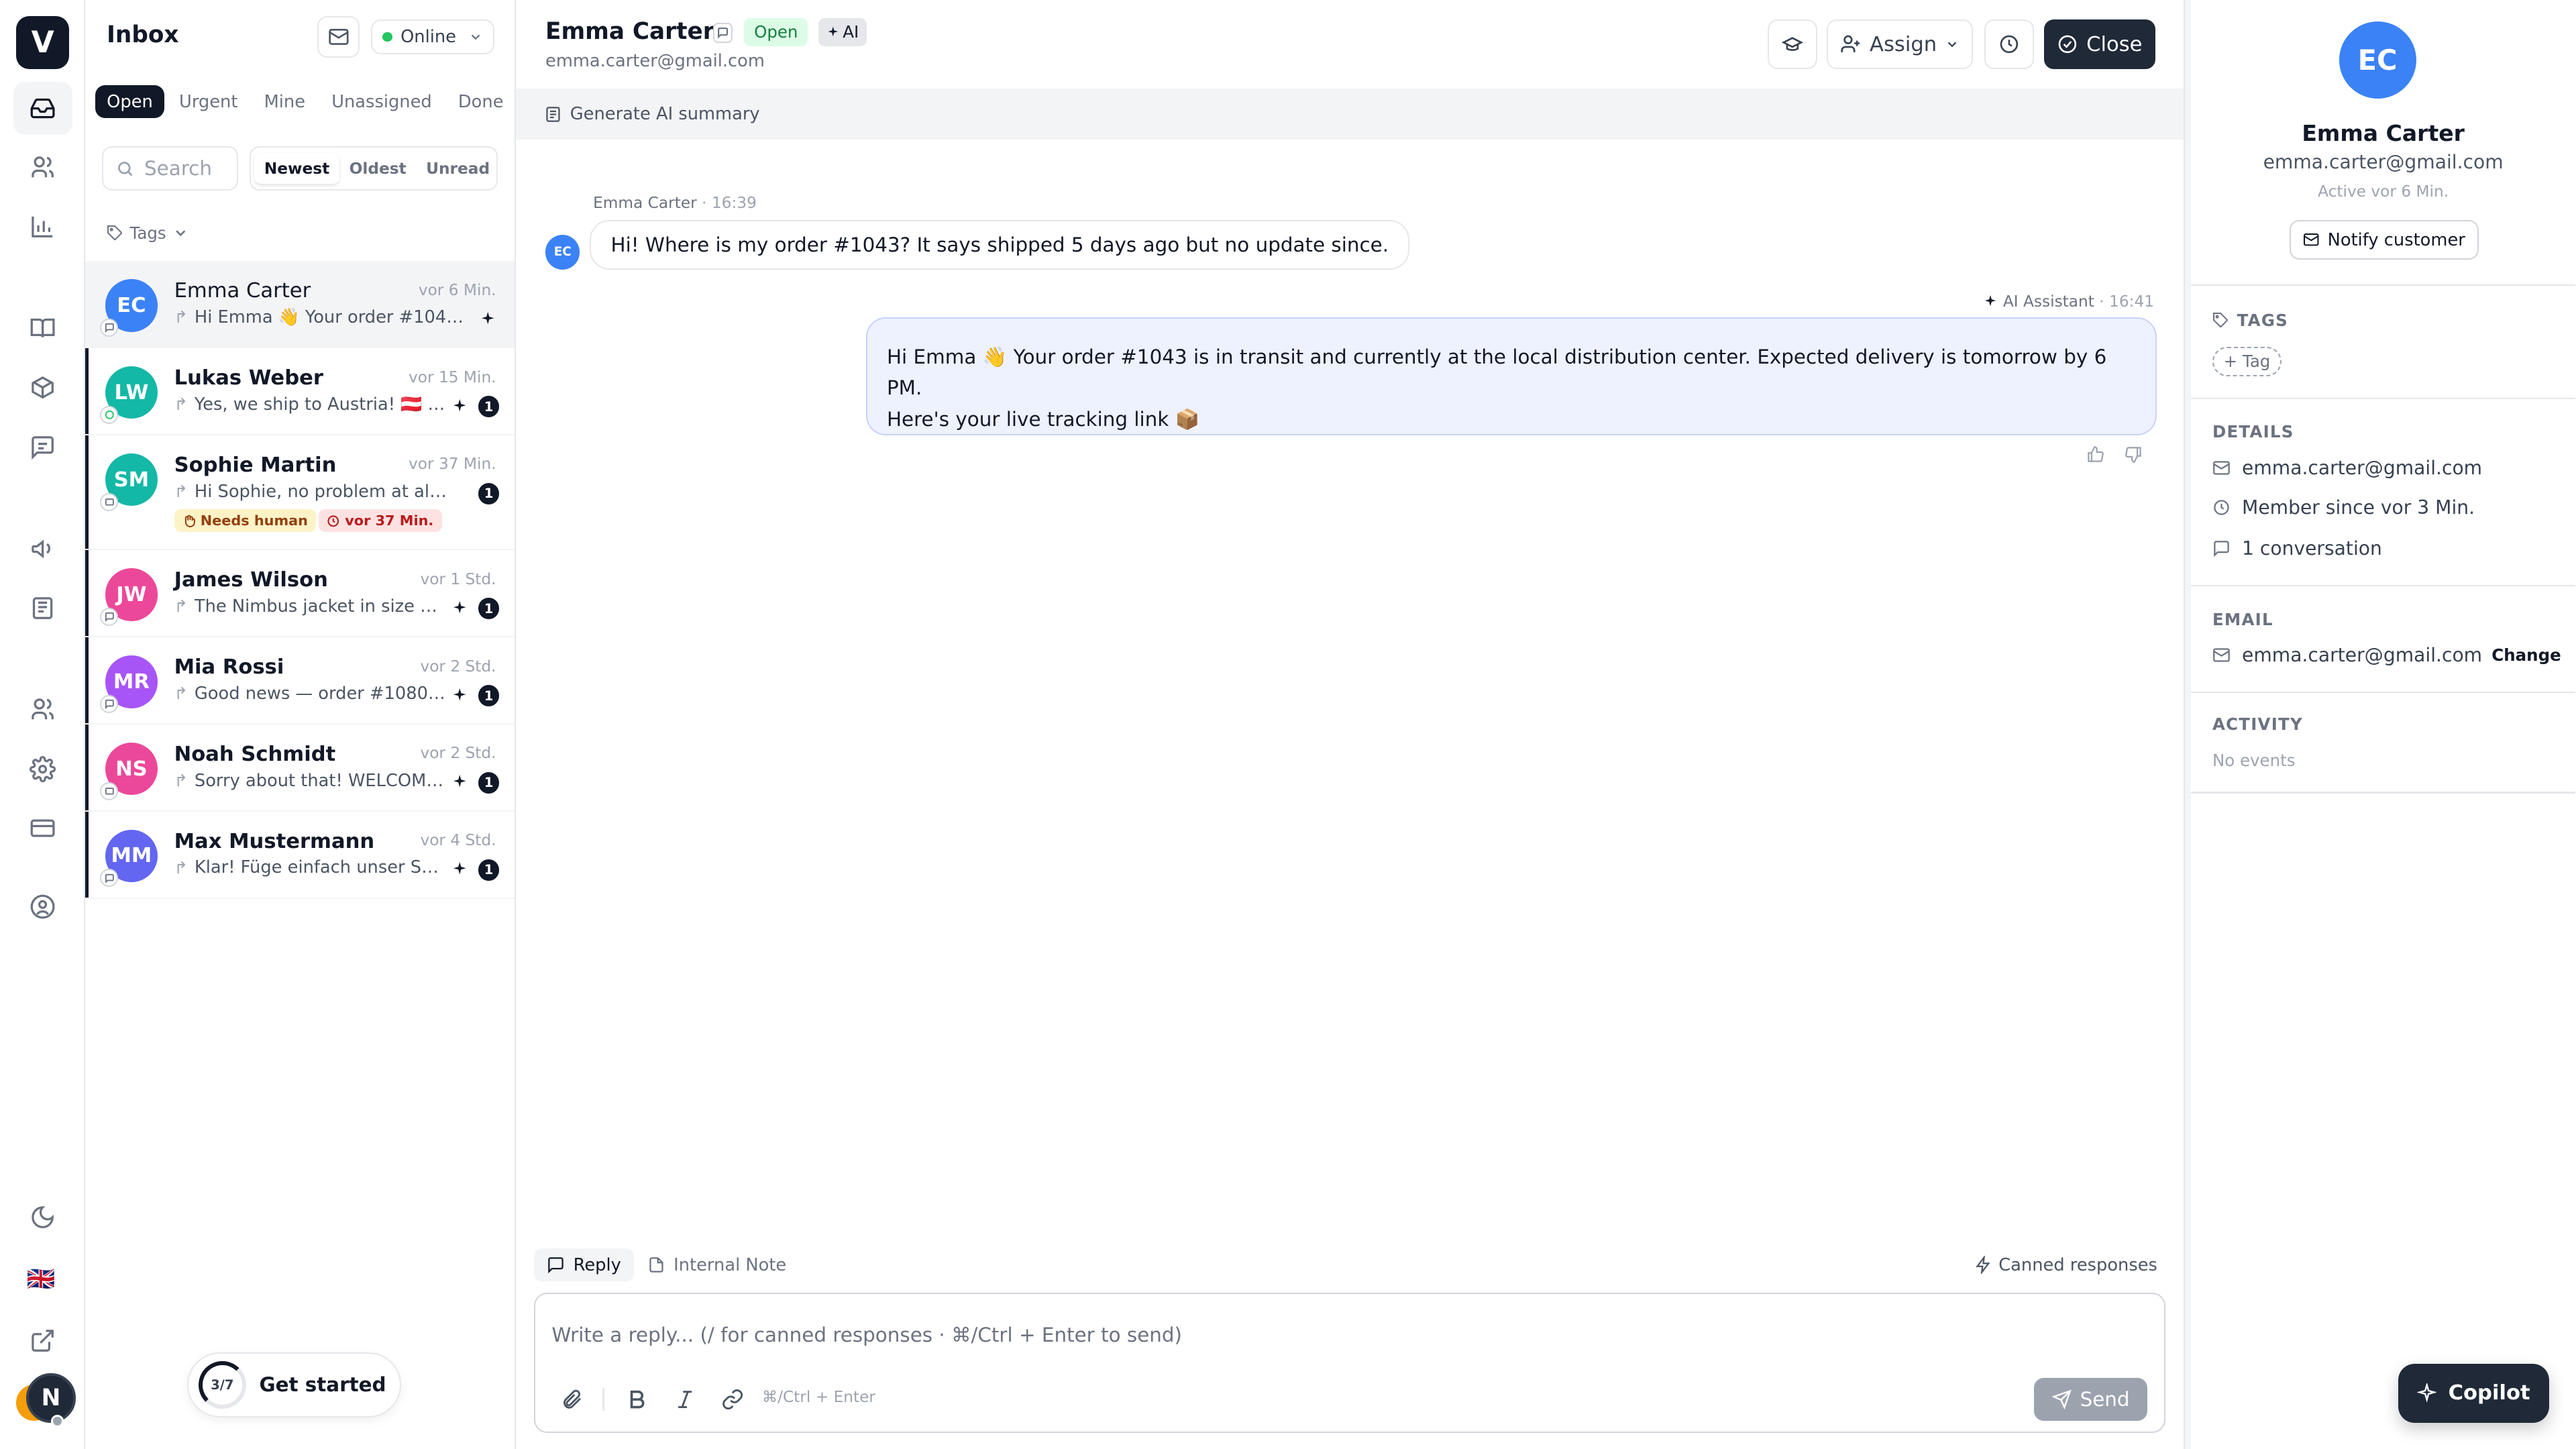 The height and width of the screenshot is (1449, 2576). What do you see at coordinates (42, 769) in the screenshot?
I see `settings-gear-icon` at bounding box center [42, 769].